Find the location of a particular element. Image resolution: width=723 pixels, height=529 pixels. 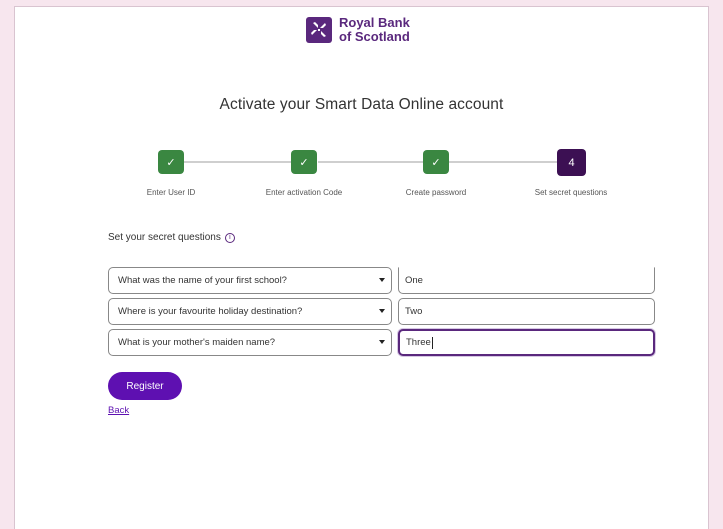

answer-value: Two is located at coordinates (414, 311).